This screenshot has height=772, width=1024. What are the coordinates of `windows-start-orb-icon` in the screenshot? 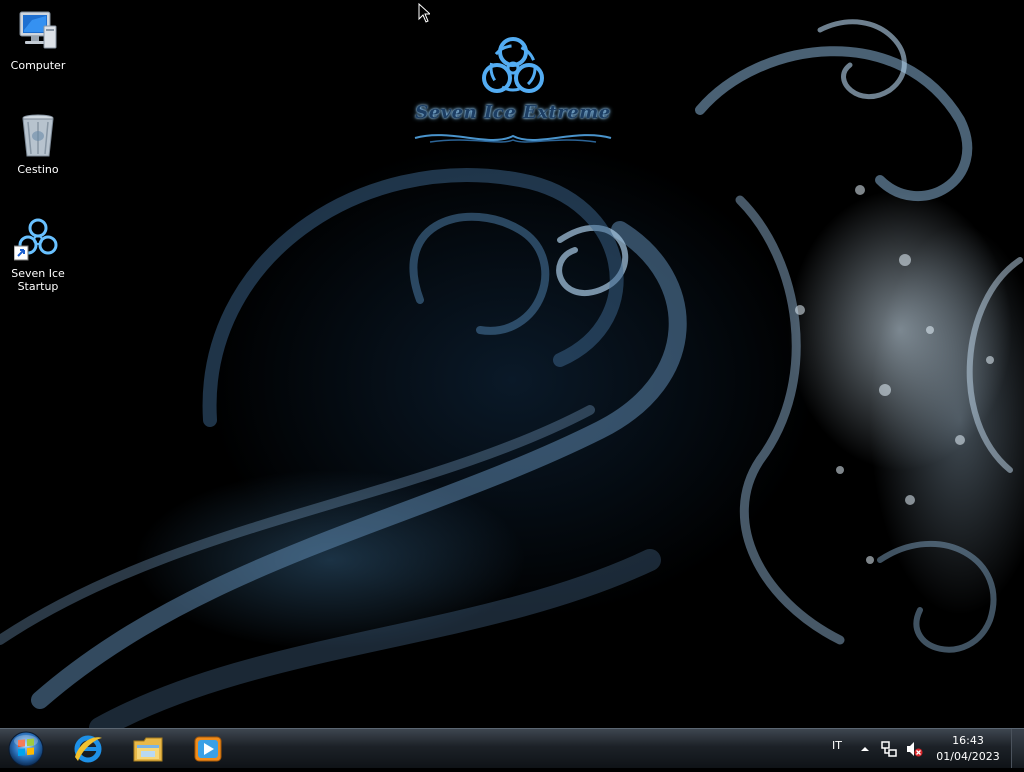 It's located at (26, 749).